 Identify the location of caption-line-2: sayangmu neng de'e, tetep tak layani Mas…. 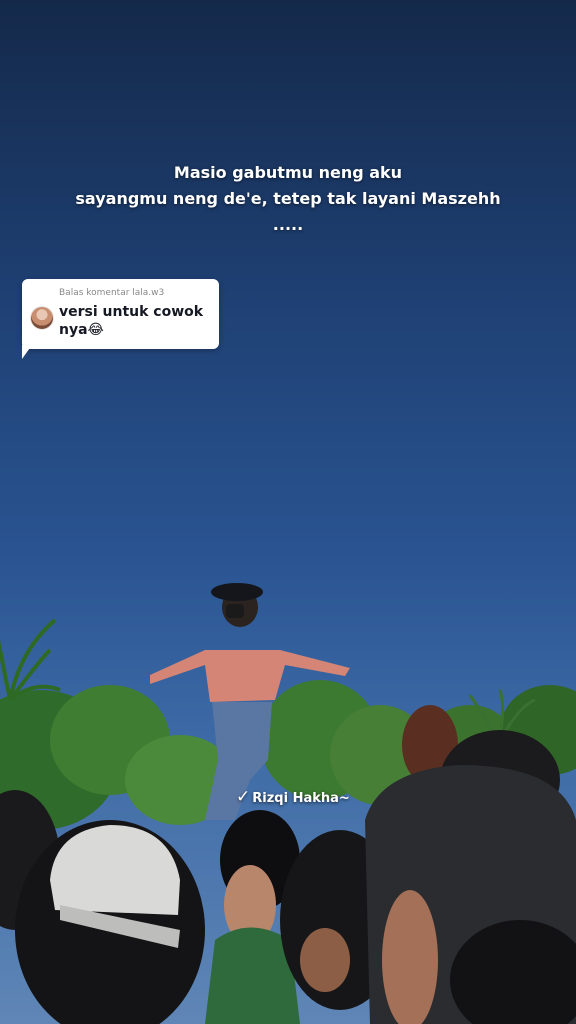
(288, 198).